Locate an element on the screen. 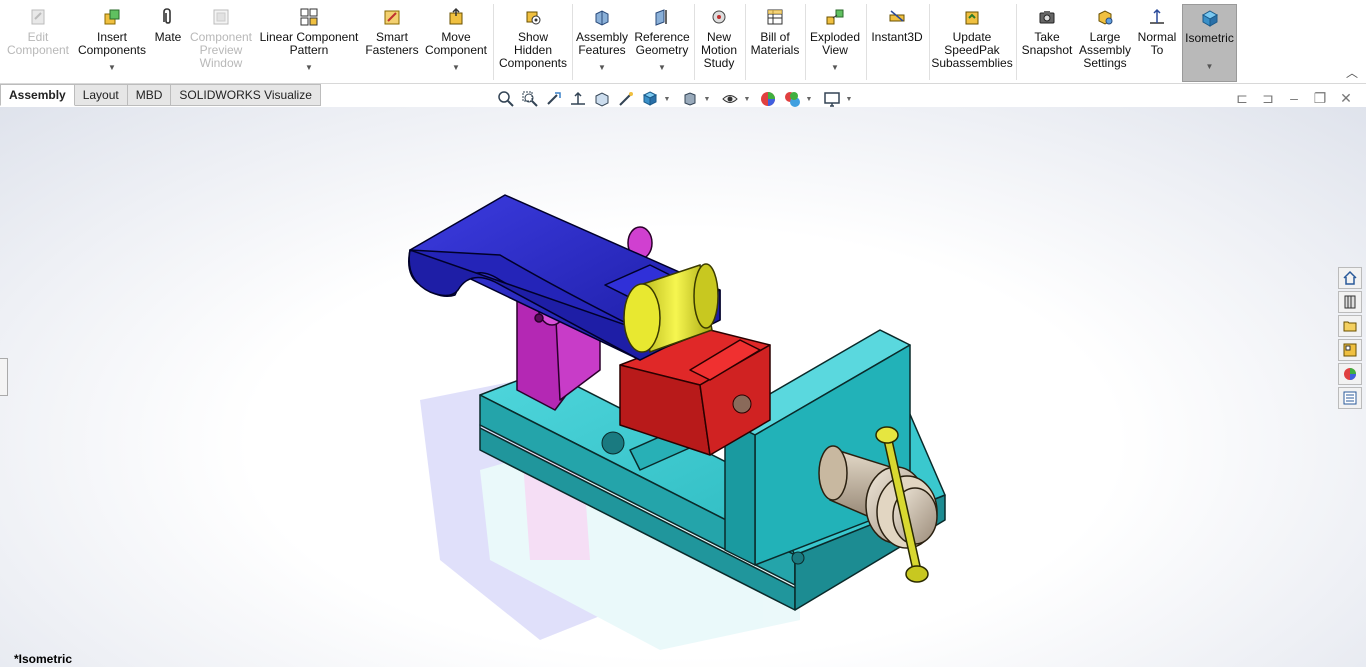  linear-pattern-icon is located at coordinates (309, 17).